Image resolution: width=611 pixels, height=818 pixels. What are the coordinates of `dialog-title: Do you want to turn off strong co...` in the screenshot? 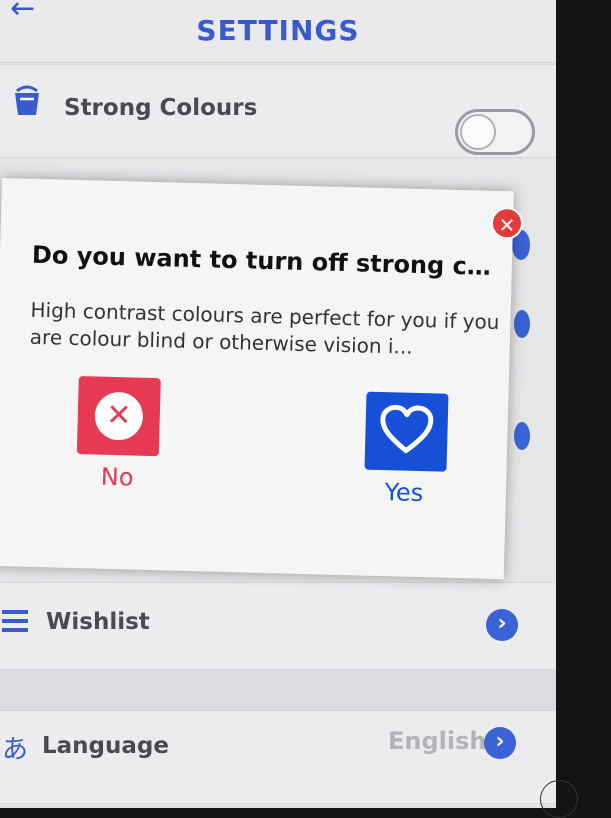 It's located at (267, 261).